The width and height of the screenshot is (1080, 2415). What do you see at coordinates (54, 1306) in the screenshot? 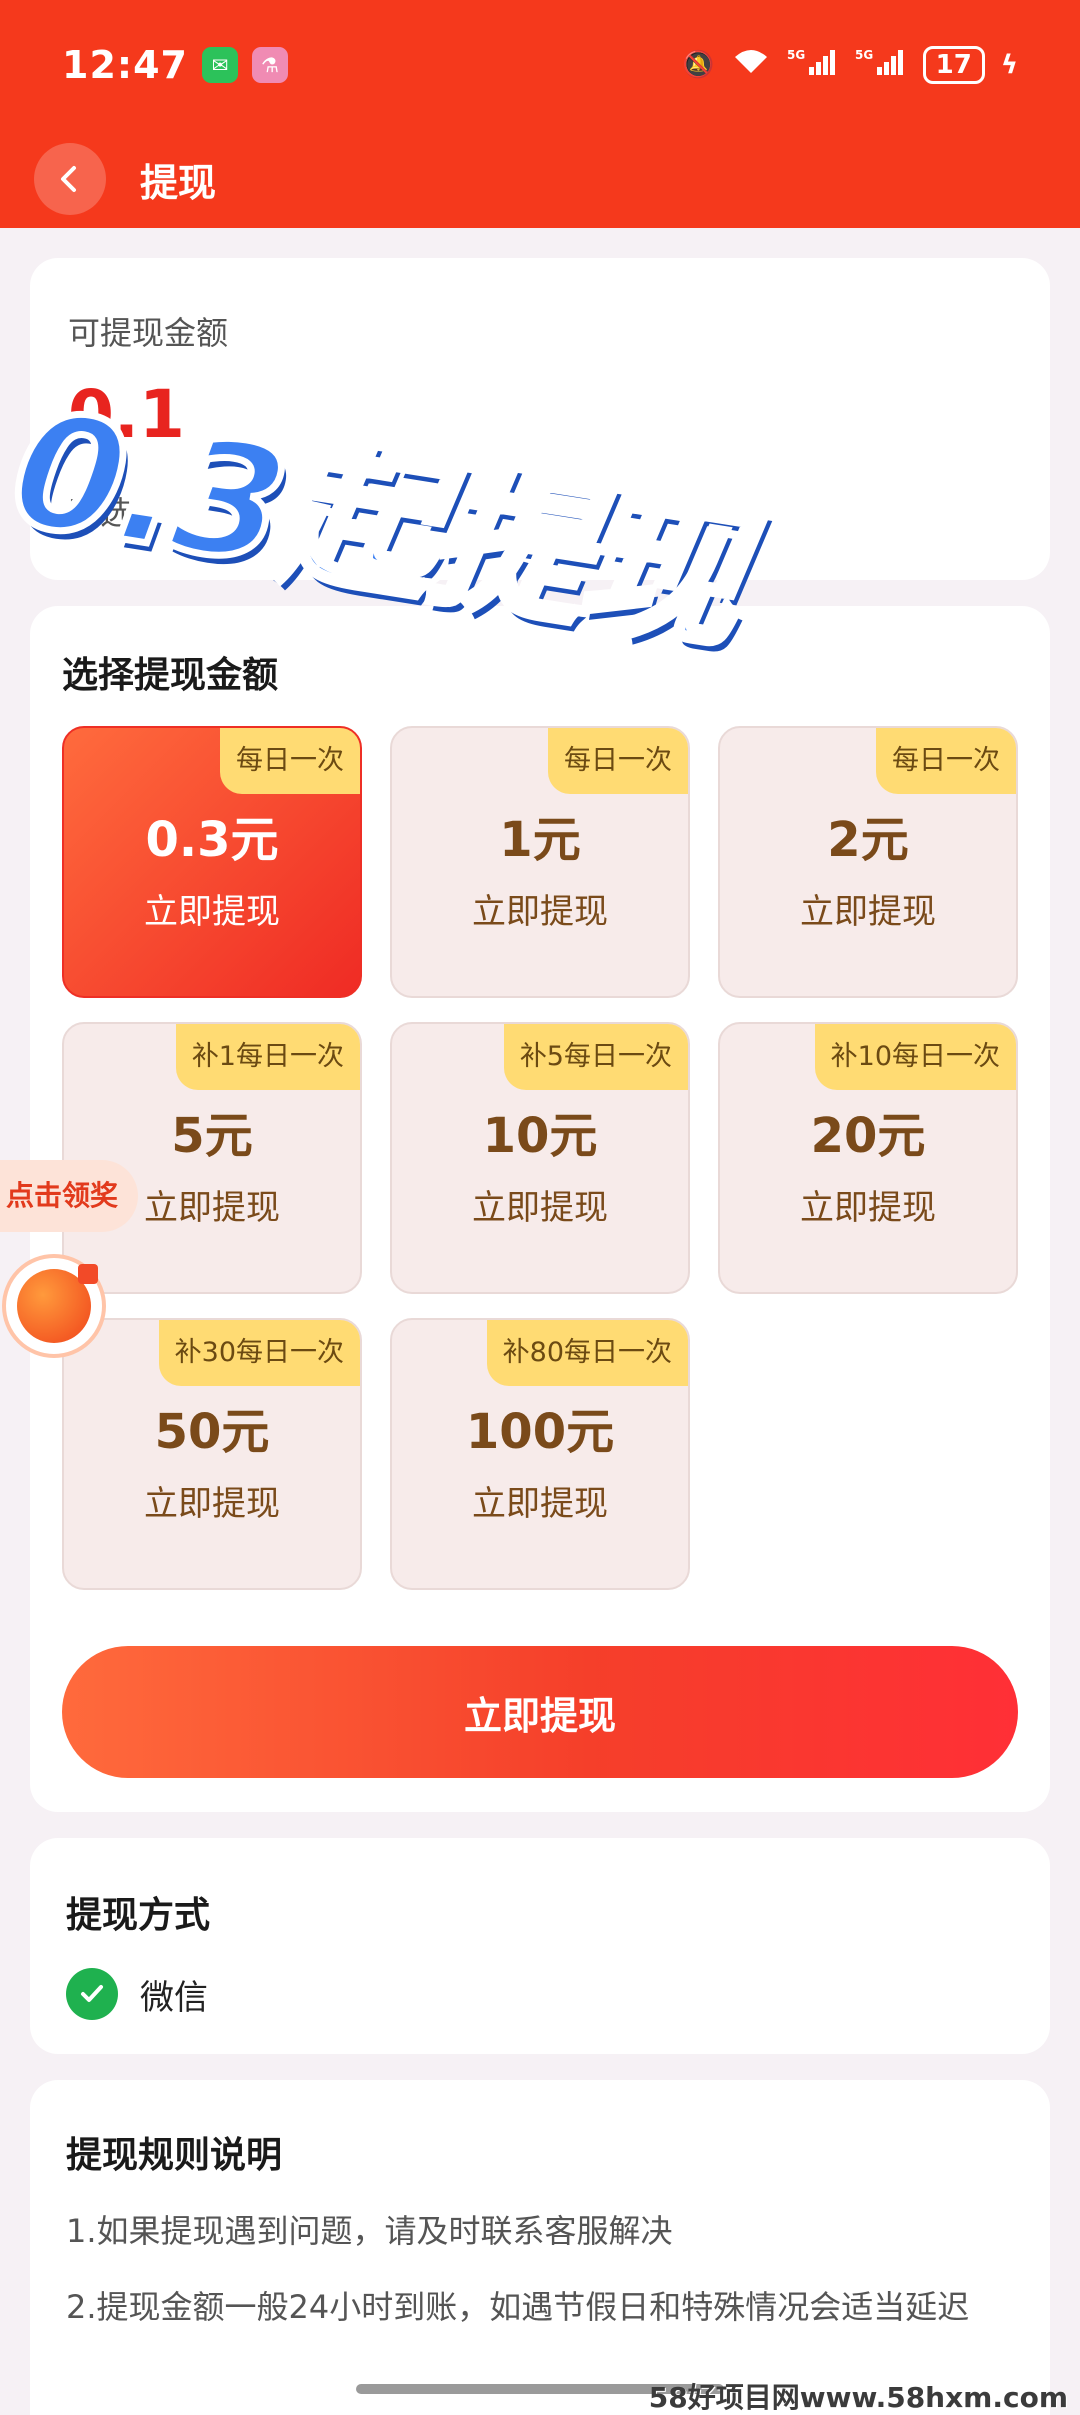
I see `reward-ball-icon` at bounding box center [54, 1306].